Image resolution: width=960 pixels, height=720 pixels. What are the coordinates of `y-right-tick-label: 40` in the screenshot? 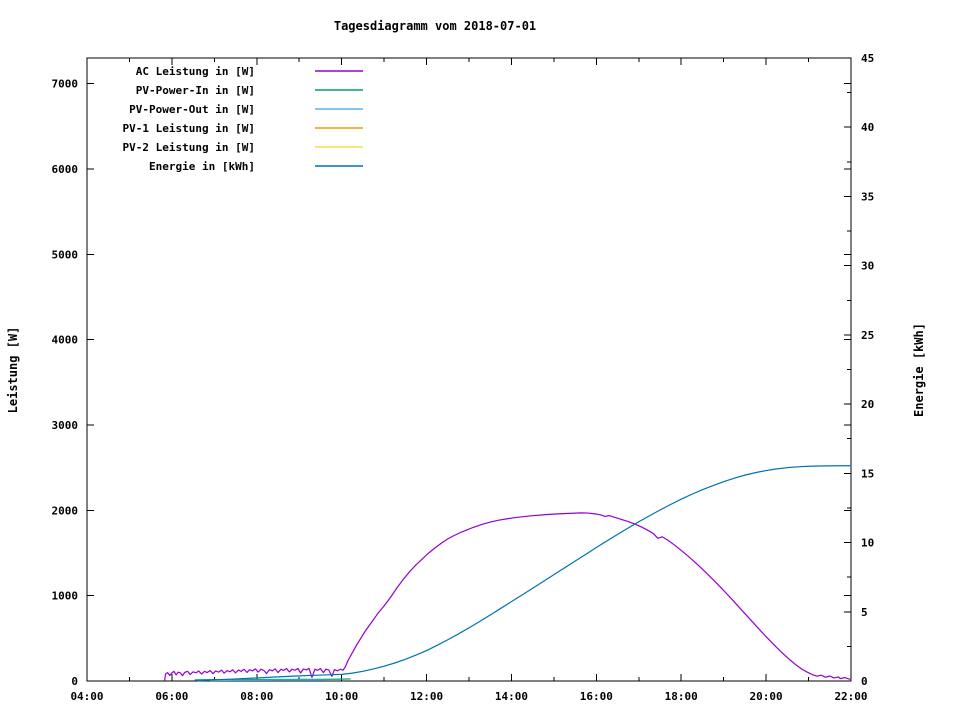 It's located at (867, 127).